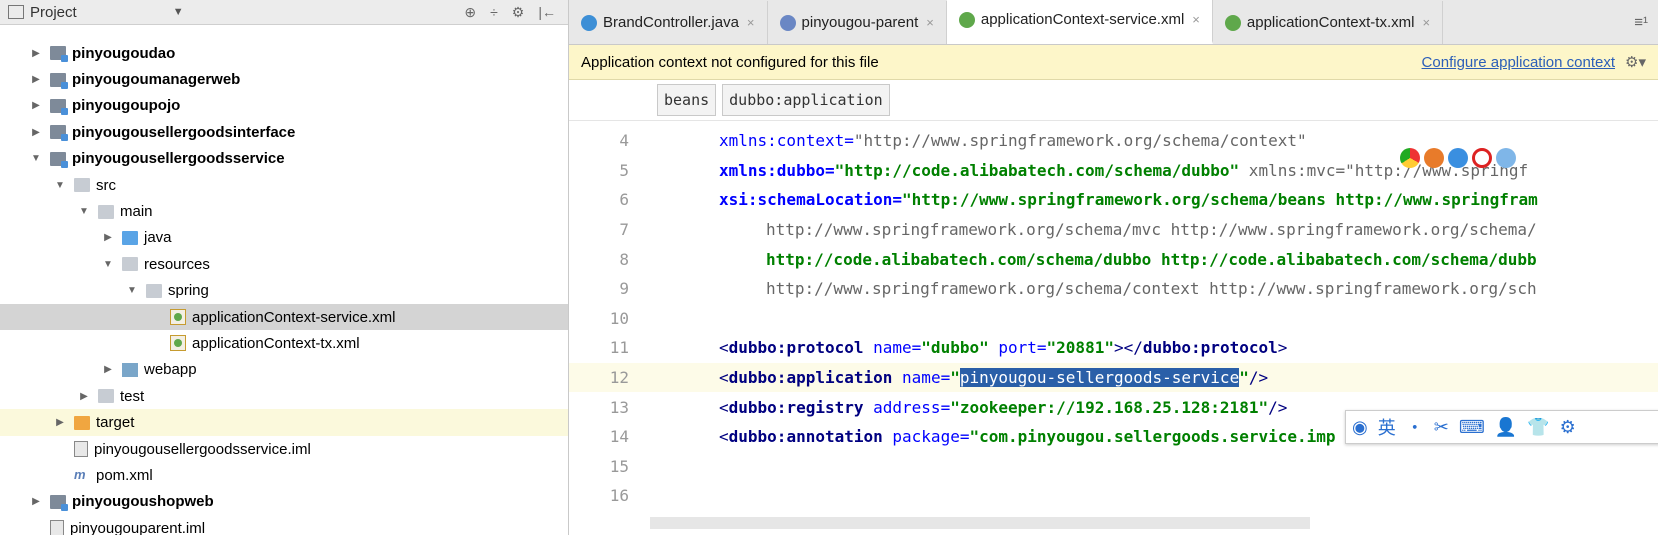 The width and height of the screenshot is (1658, 535). Describe the element at coordinates (1458, 158) in the screenshot. I see `safari-icon` at that location.